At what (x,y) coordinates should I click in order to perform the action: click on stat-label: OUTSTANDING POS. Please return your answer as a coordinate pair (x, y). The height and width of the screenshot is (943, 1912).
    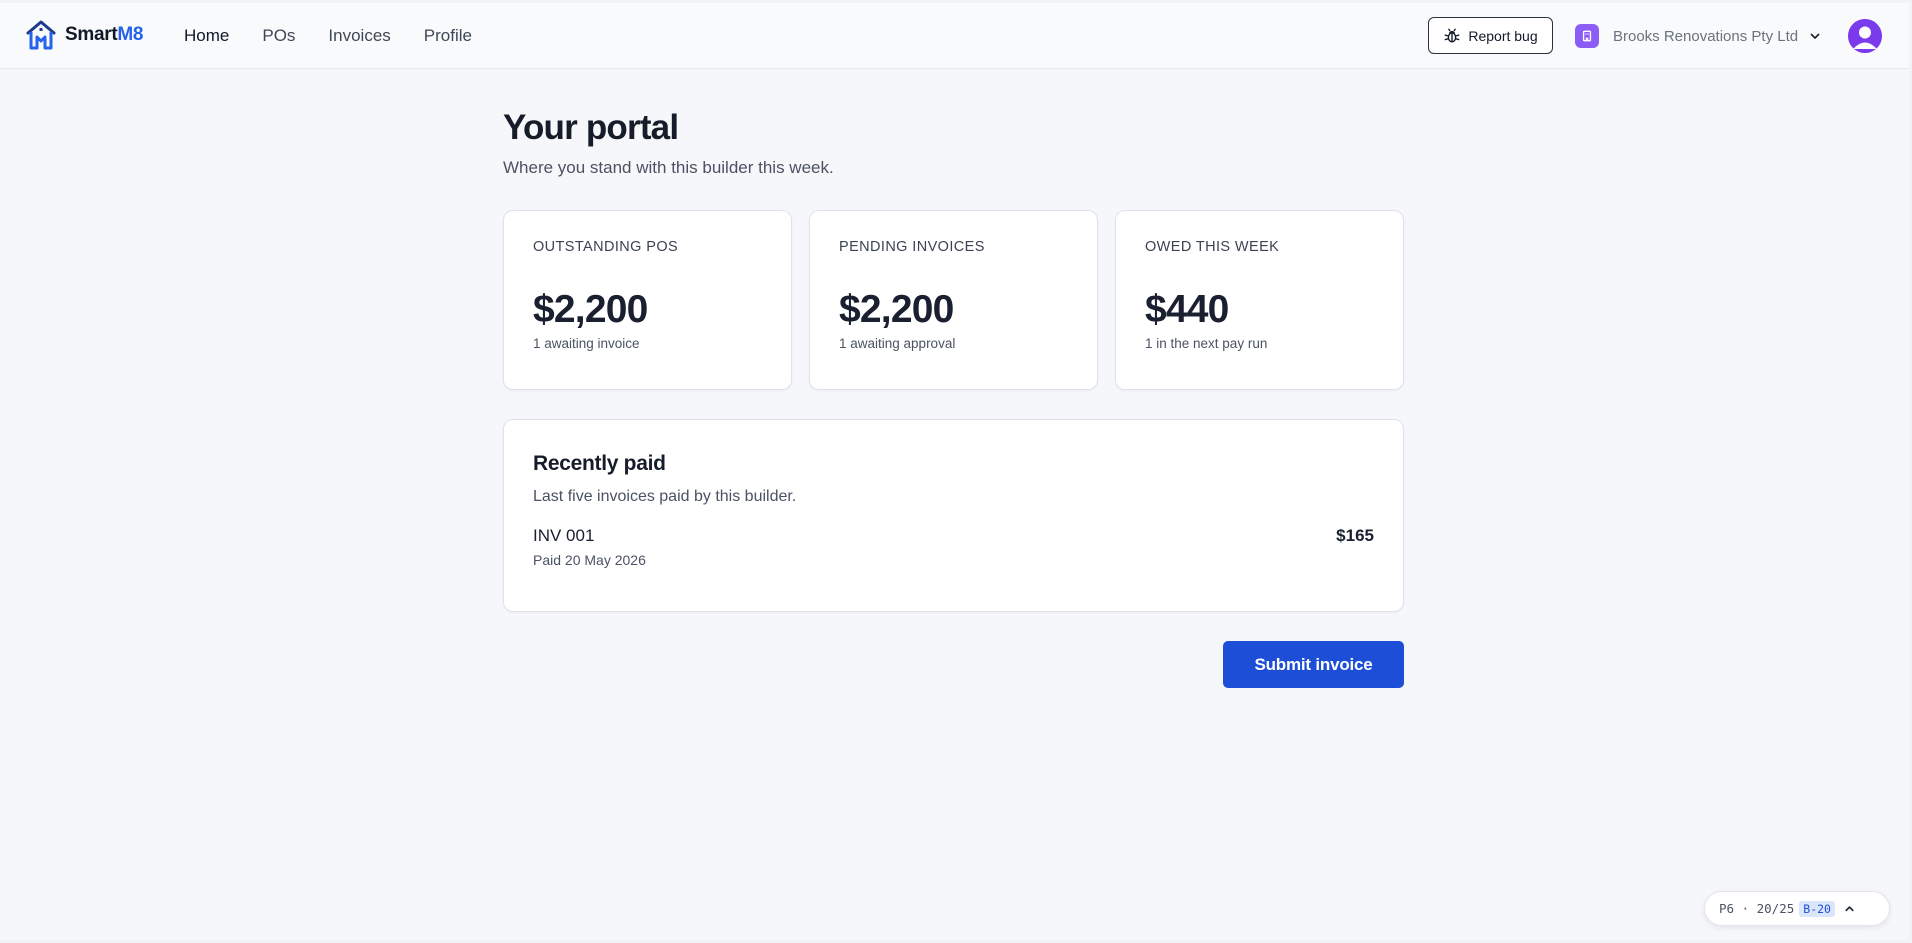
    Looking at the image, I should click on (606, 247).